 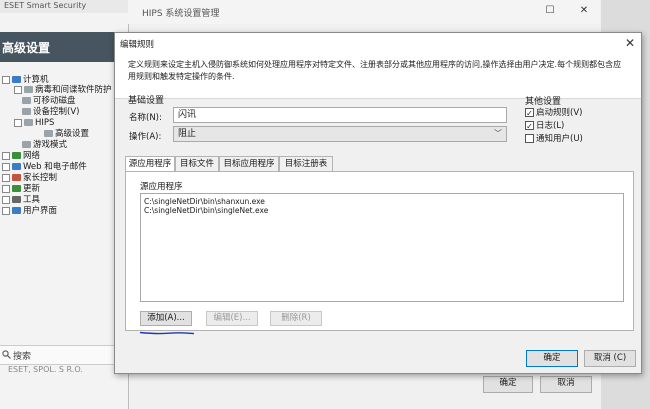 What do you see at coordinates (167, 333) in the screenshot?
I see `pen-underline-annotation` at bounding box center [167, 333].